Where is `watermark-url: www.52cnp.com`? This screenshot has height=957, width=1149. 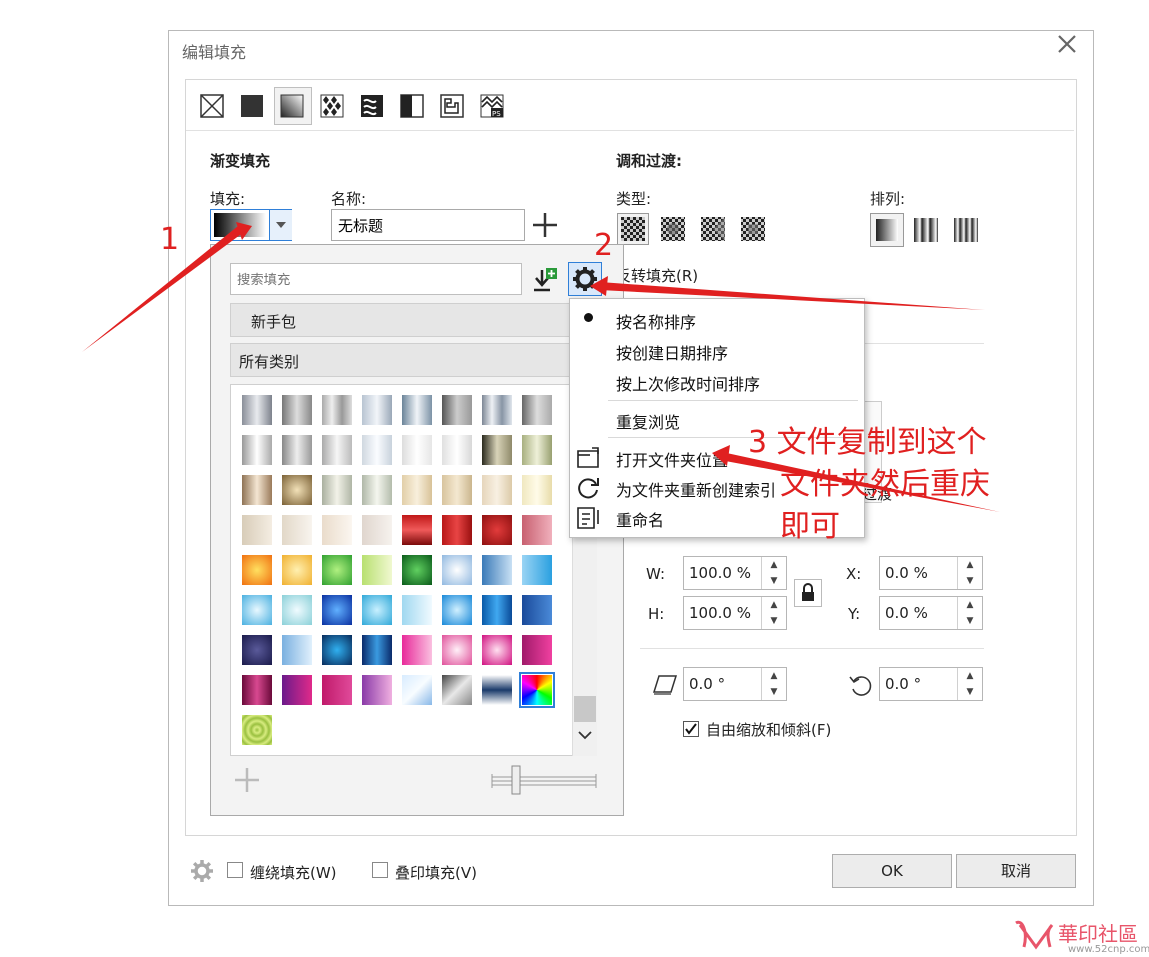 watermark-url: www.52cnp.com is located at coordinates (1108, 949).